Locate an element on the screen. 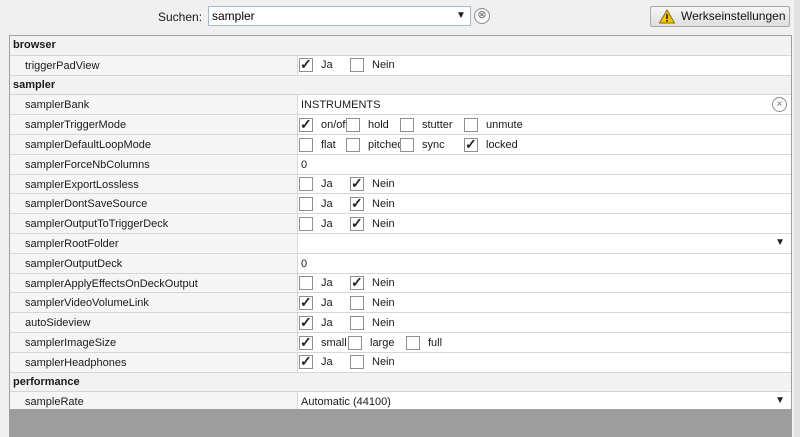 This screenshot has height=437, width=800. setting-row: samplerHeadphones ✓ Ja Nein is located at coordinates (400, 362).